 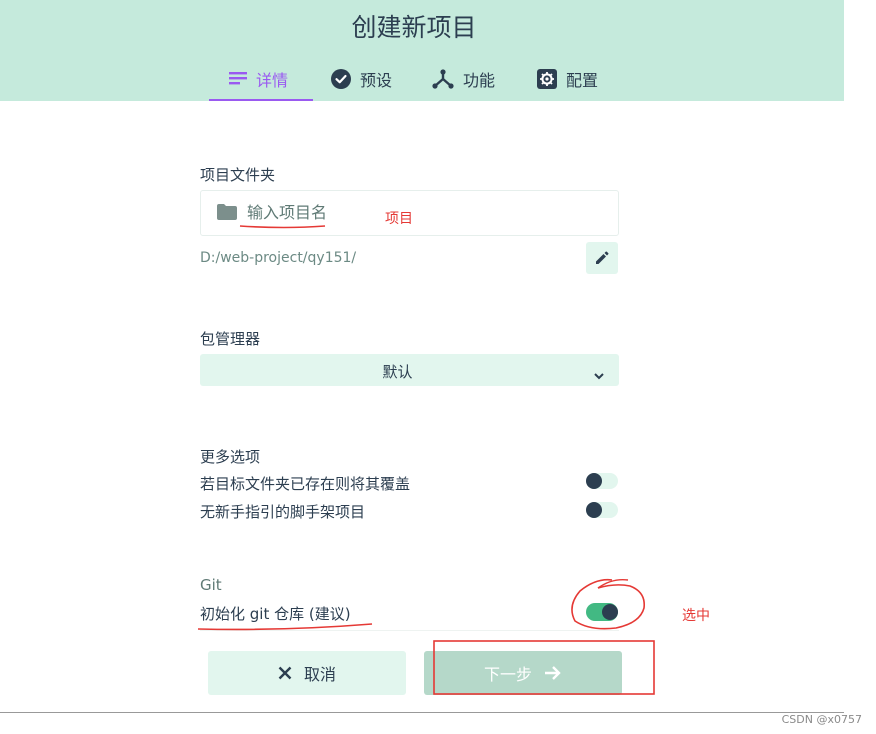 I want to click on tab-config-label: 配置, so click(x=582, y=80).